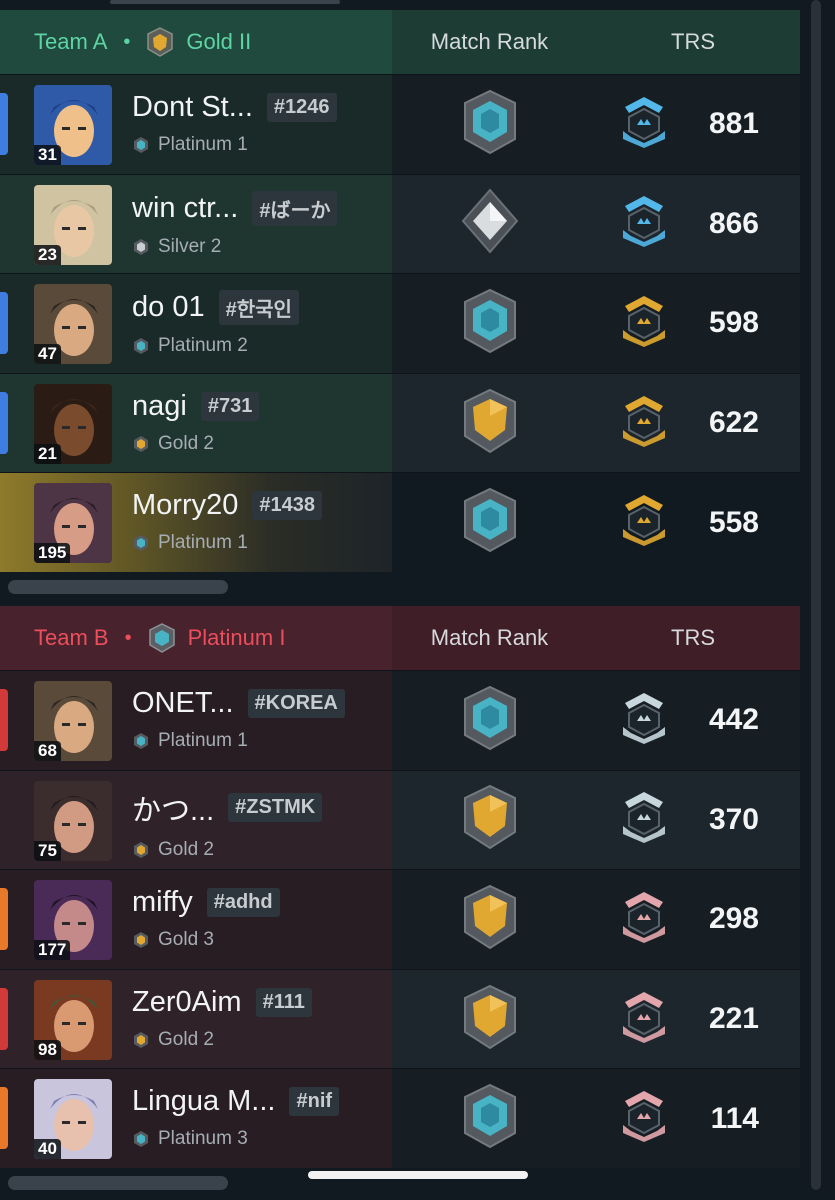 Image resolution: width=835 pixels, height=1200 pixels. Describe the element at coordinates (734, 1118) in the screenshot. I see `trs-value: 114` at that location.